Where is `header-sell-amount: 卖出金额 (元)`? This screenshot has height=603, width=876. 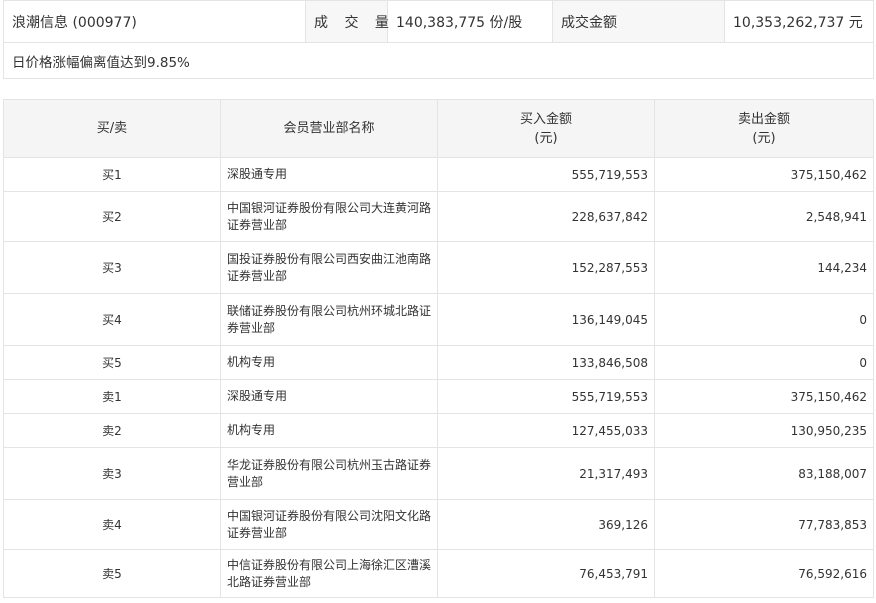
header-sell-amount: 卖出金额 (元) is located at coordinates (764, 128).